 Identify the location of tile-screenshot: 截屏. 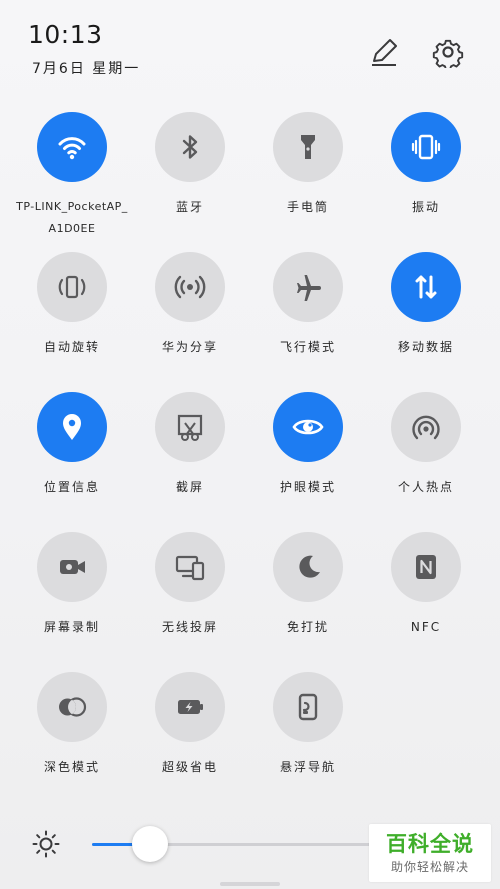
(190, 445).